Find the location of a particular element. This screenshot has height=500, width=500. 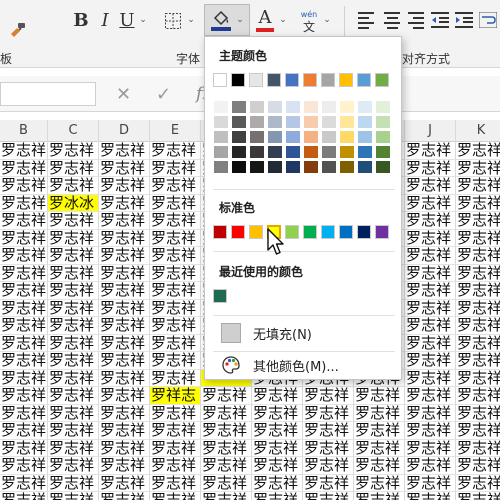

column-header: D is located at coordinates (124, 131).